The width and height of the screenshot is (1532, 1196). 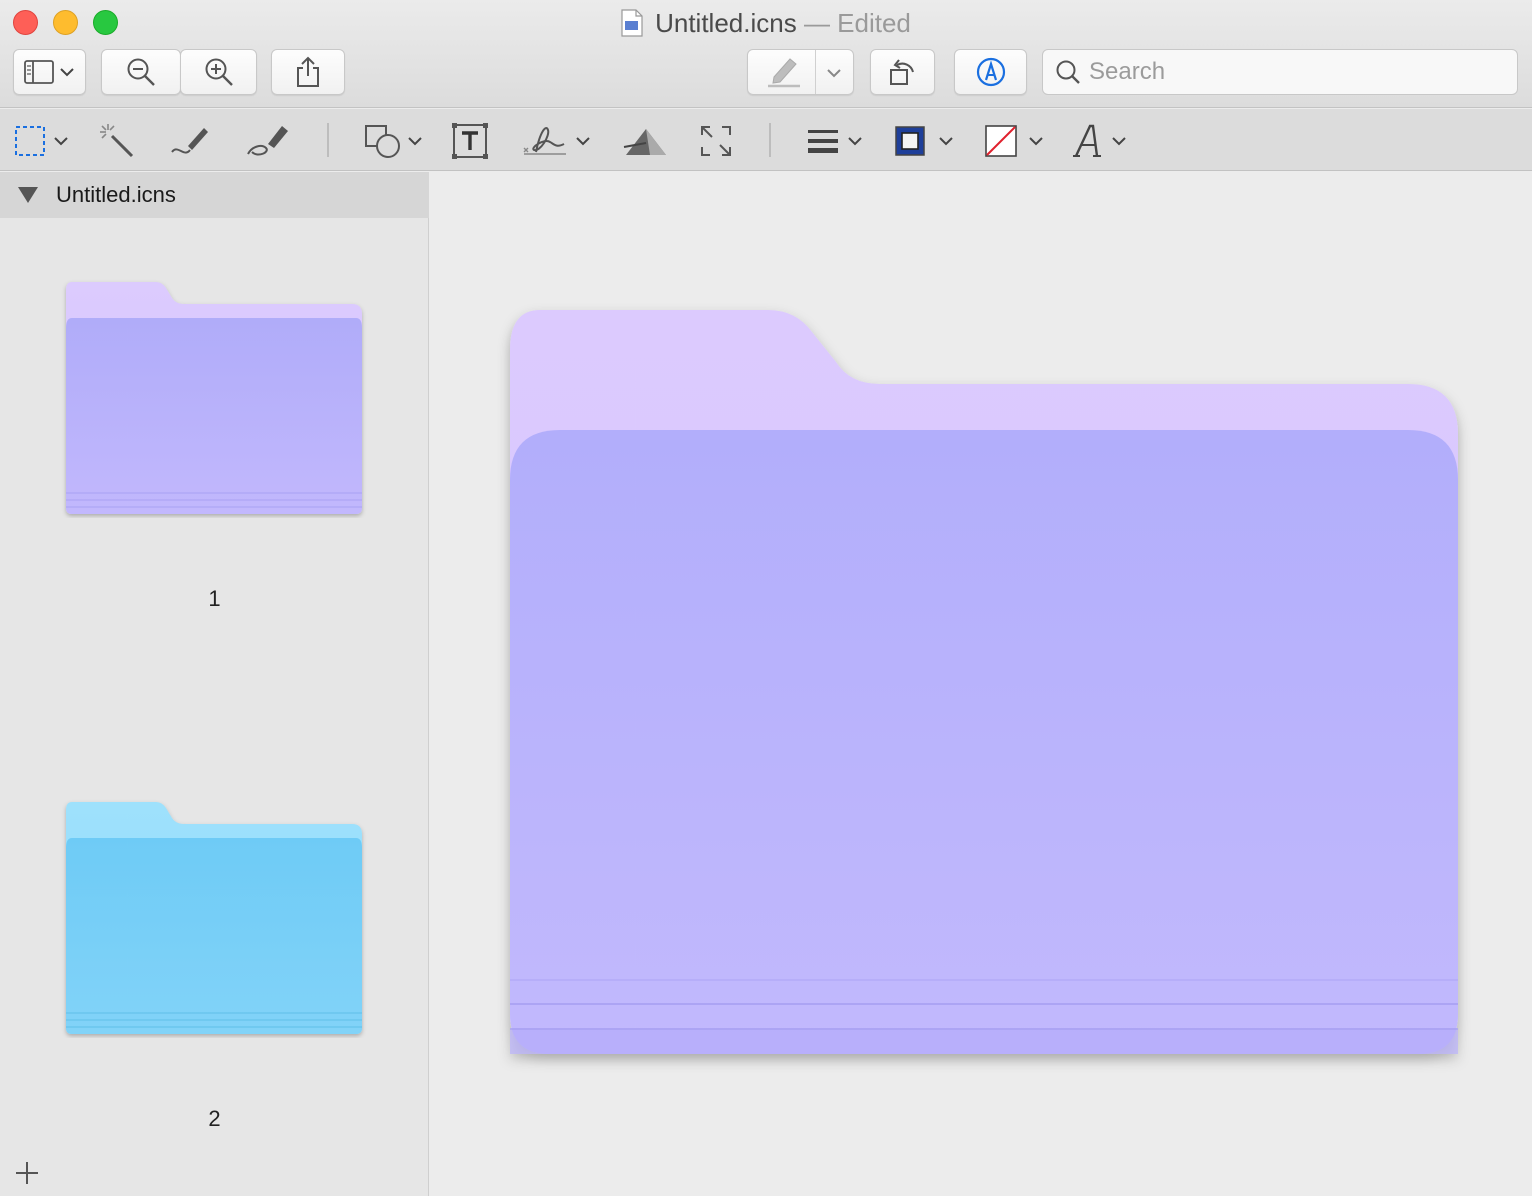 I want to click on zoom-out-icon, so click(x=141, y=72).